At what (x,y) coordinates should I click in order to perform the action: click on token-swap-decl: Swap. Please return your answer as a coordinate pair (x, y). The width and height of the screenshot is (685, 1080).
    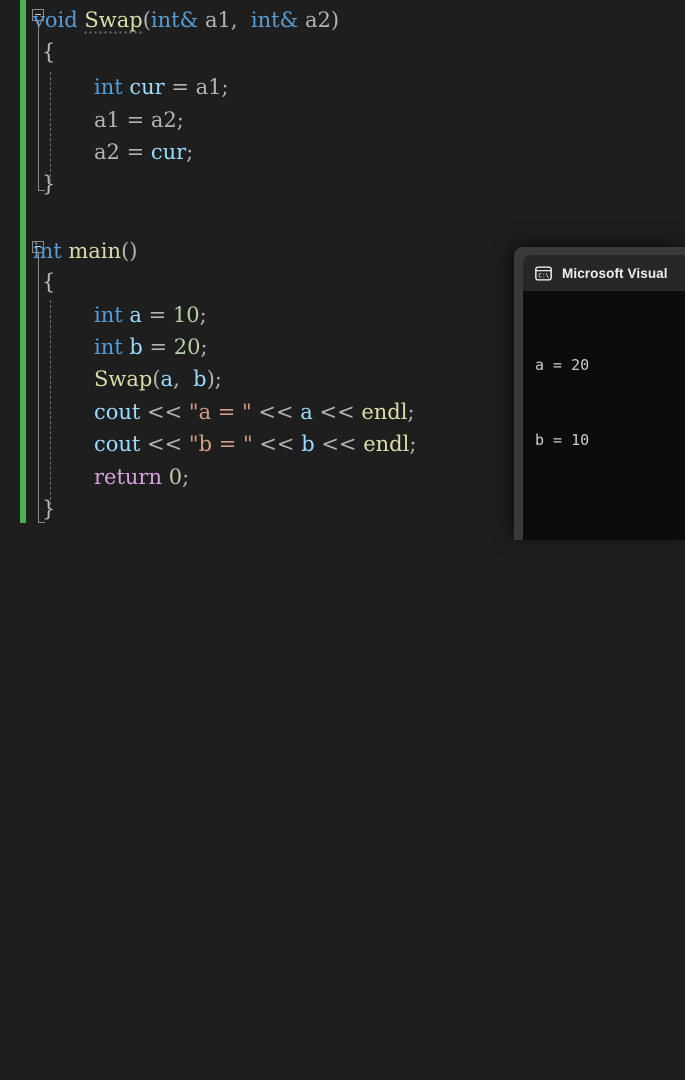
    Looking at the image, I should click on (113, 20).